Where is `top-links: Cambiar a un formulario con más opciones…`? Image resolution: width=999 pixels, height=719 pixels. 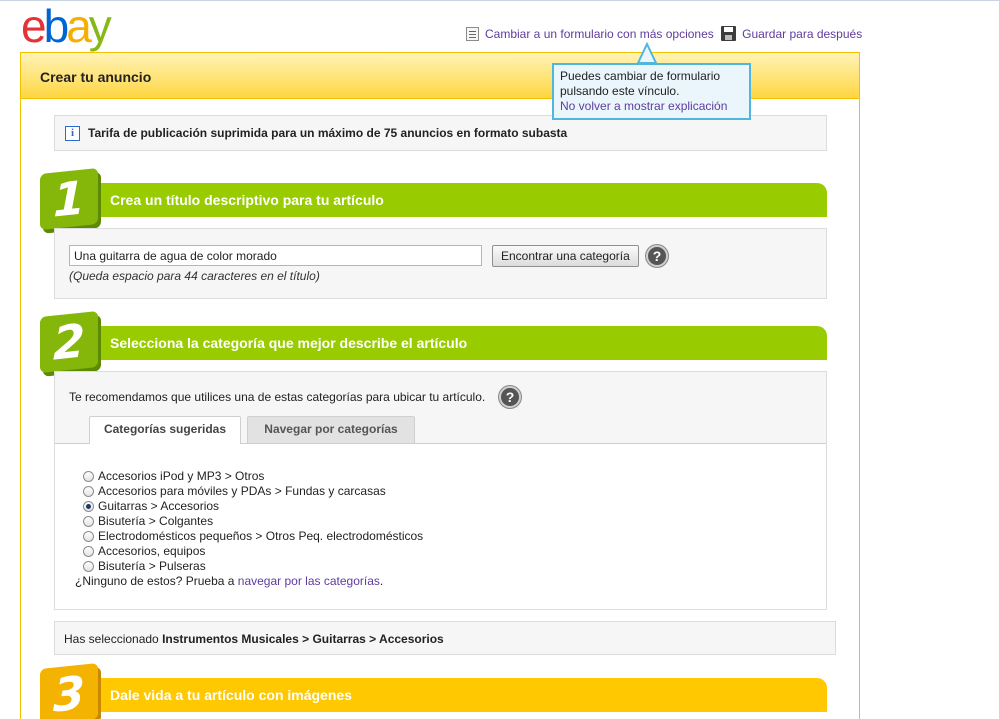 top-links: Cambiar a un formulario con más opciones… is located at coordinates (664, 35).